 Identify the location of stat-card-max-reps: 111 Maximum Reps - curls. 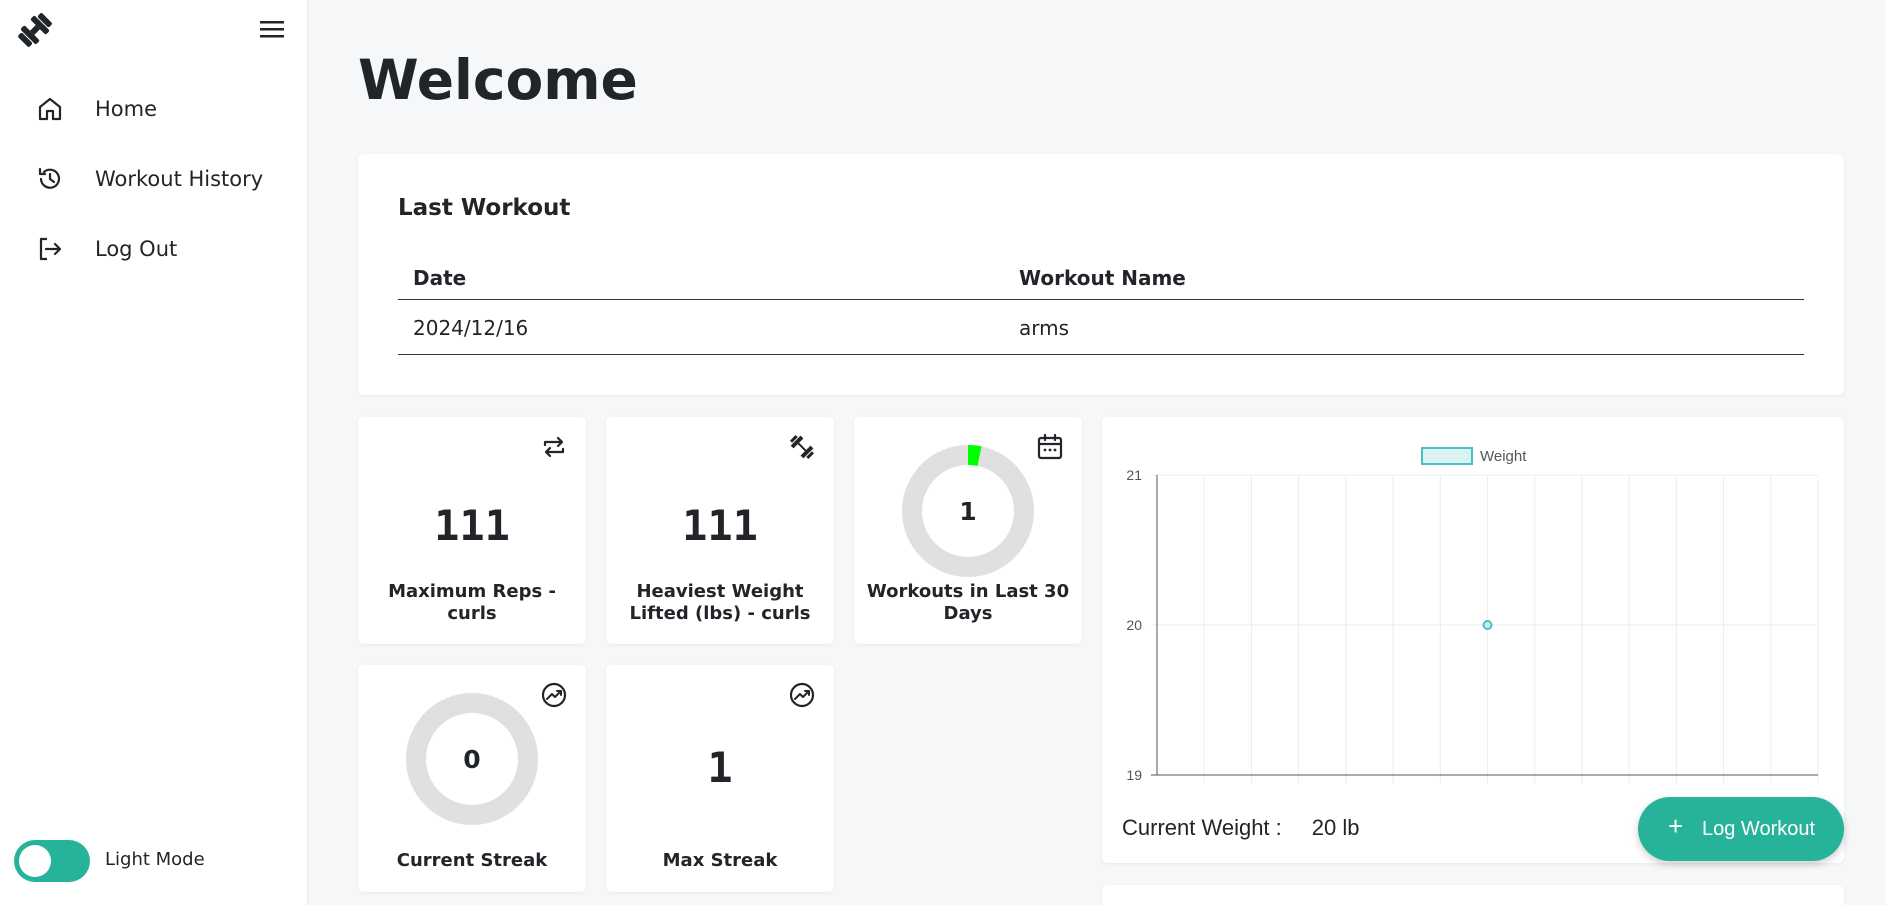
(472, 530).